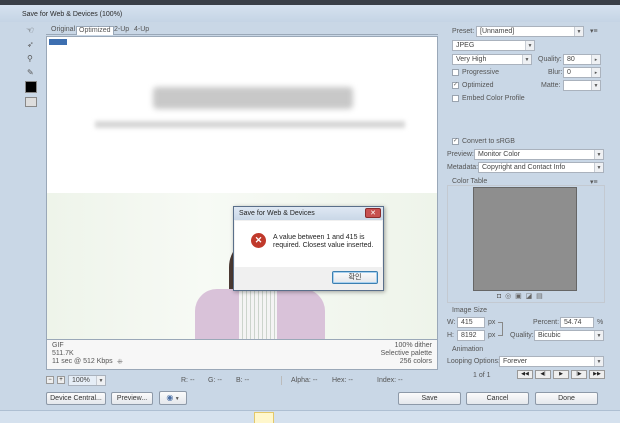 The width and height of the screenshot is (620, 423). I want to click on convert-srgb-label: Convert to sRGB, so click(488, 141).